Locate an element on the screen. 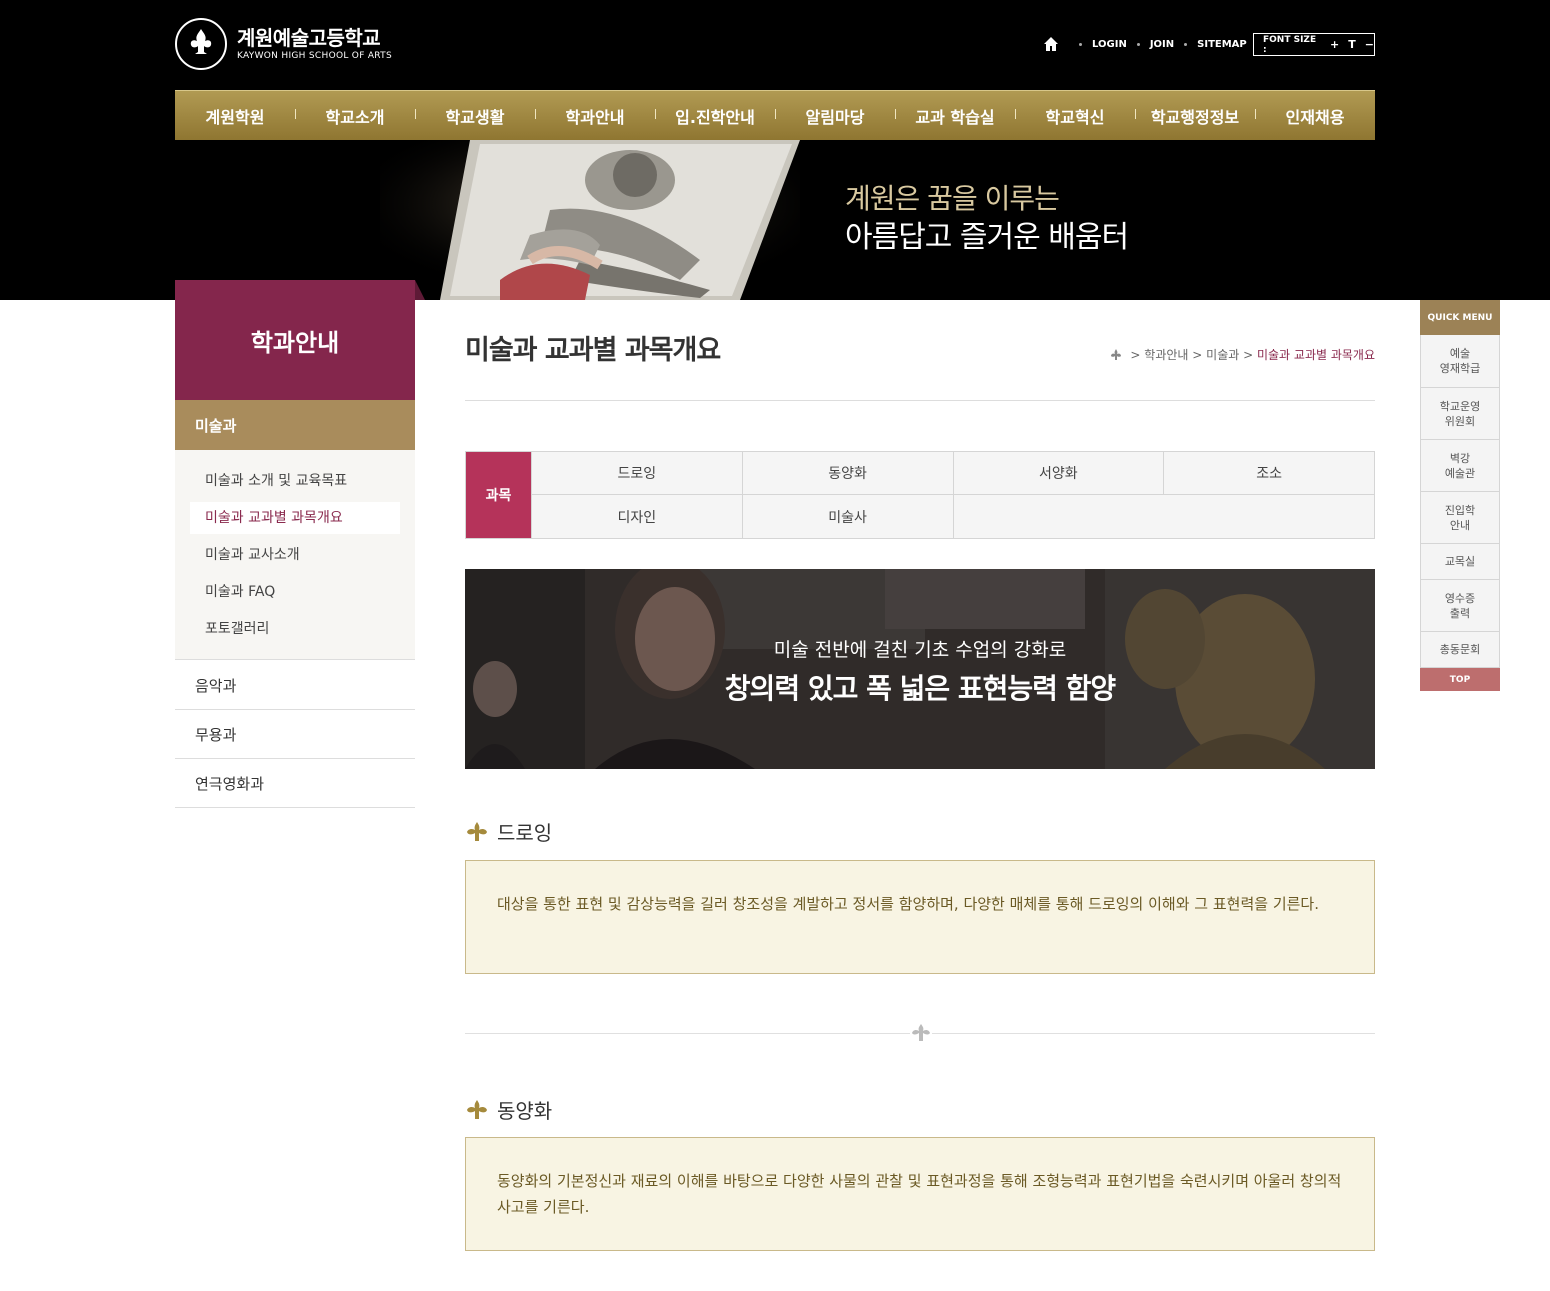 Image resolution: width=1550 pixels, height=1291 pixels. title-divider is located at coordinates (920, 400).